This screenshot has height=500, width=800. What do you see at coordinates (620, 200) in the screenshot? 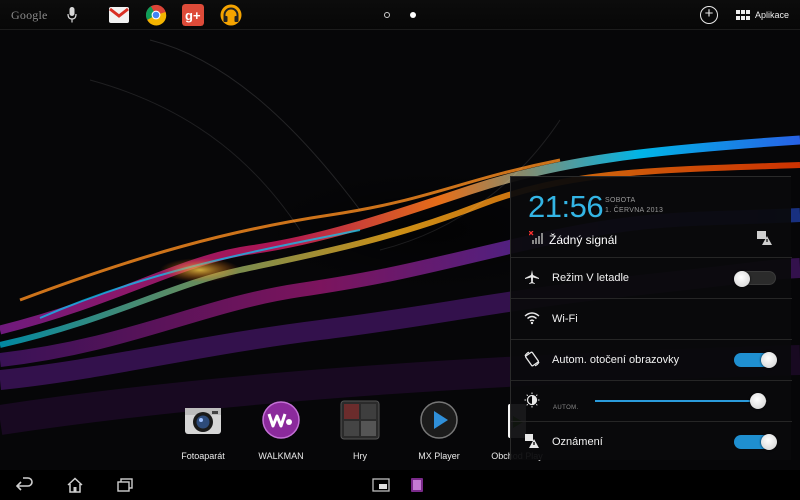
I see `panel-day: SOBOTA` at bounding box center [620, 200].